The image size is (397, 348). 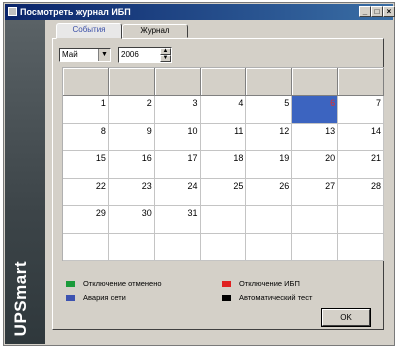 I want to click on day-number: 12, so click(x=284, y=130).